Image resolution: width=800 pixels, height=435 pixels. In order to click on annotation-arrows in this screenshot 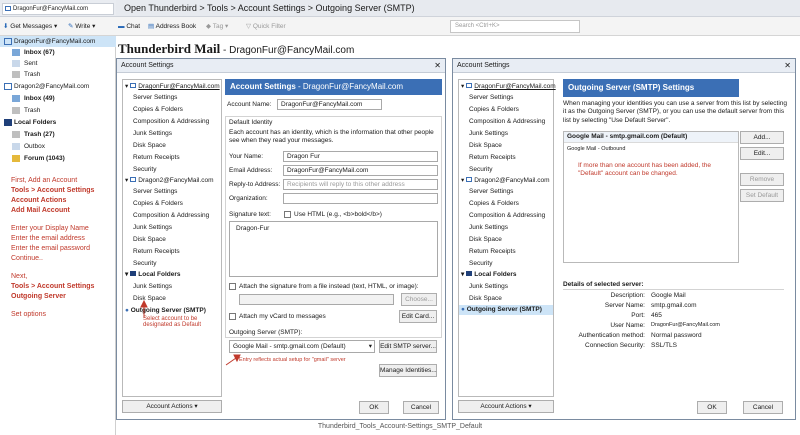, I will do `click(190, 332)`.